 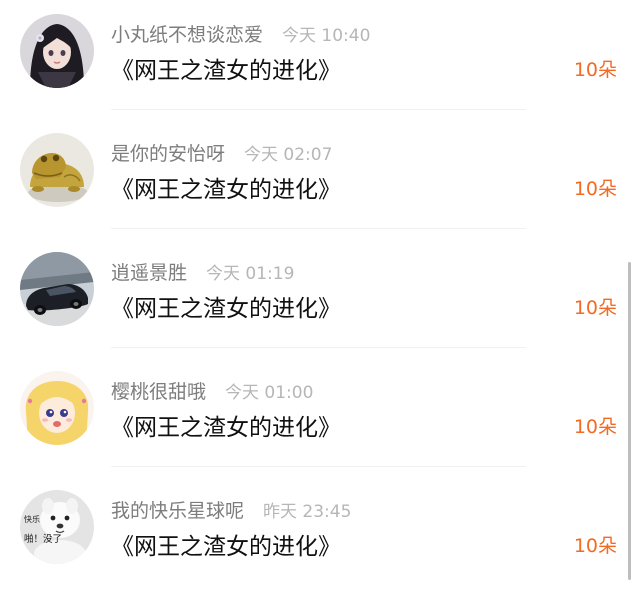 What do you see at coordinates (168, 152) in the screenshot?
I see `username: 是你的安怡呀` at bounding box center [168, 152].